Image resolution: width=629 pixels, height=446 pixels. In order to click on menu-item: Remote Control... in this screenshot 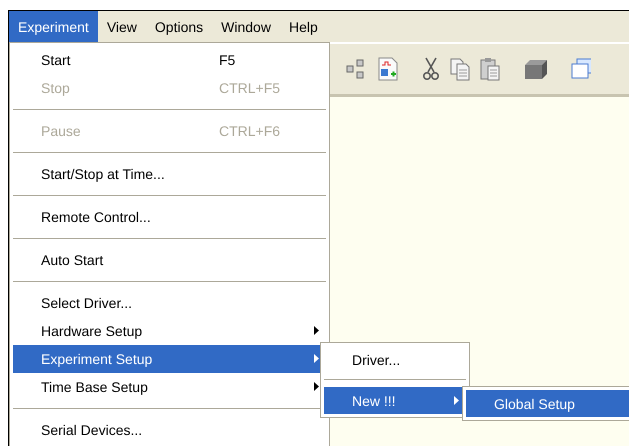, I will do `click(169, 217)`.